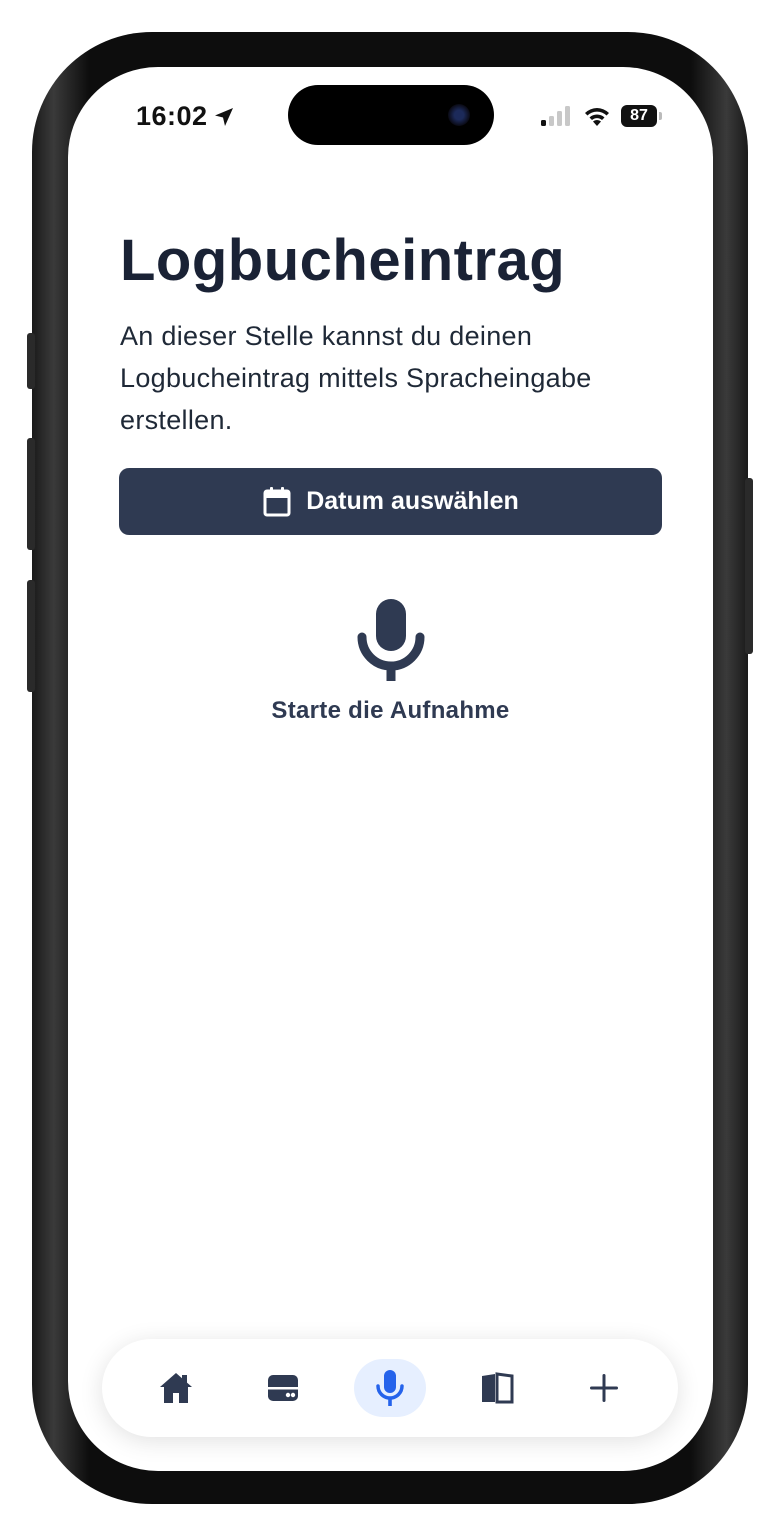 Image resolution: width=780 pixels, height=1537 pixels. I want to click on plus-icon, so click(604, 1388).